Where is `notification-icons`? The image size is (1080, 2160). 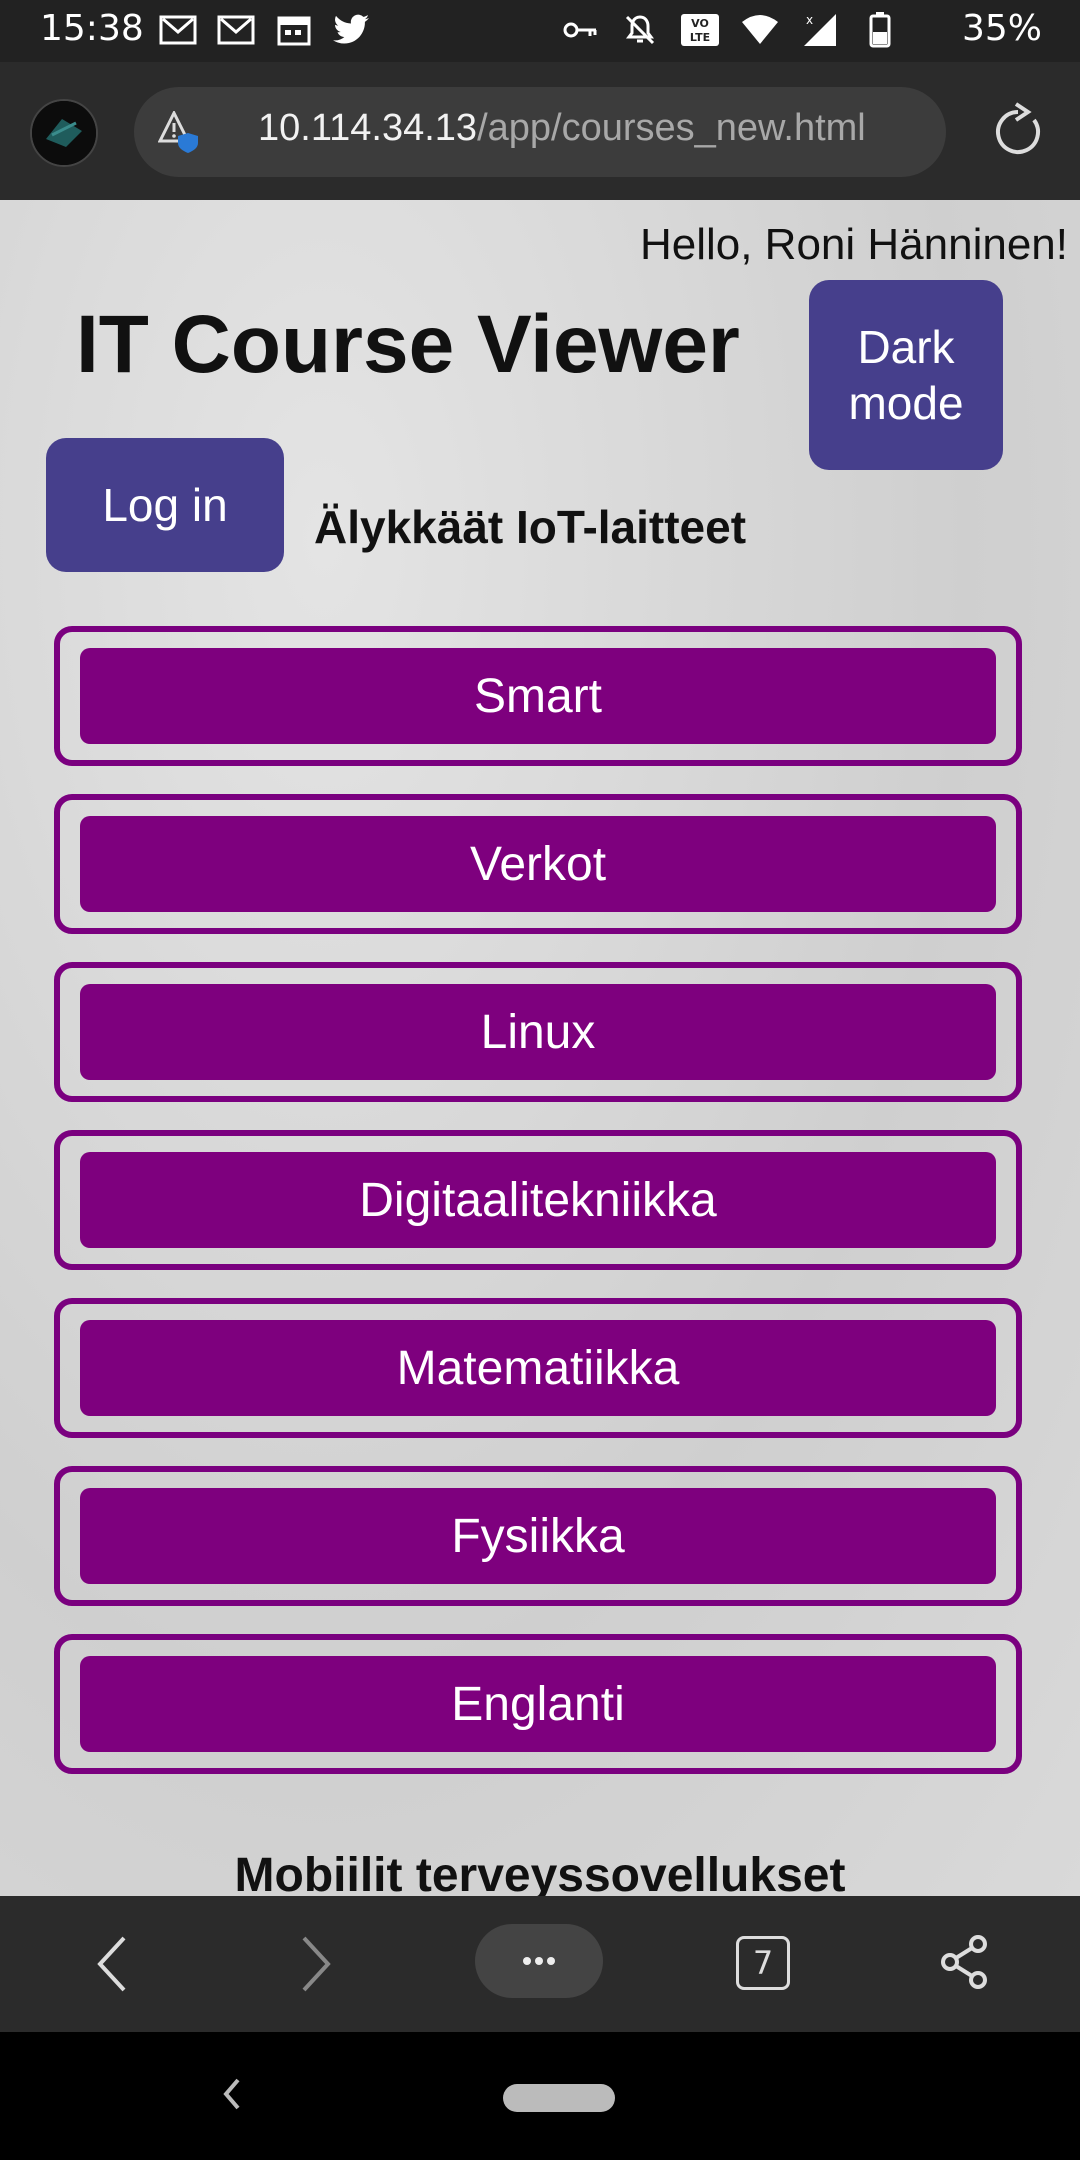 notification-icons is located at coordinates (265, 30).